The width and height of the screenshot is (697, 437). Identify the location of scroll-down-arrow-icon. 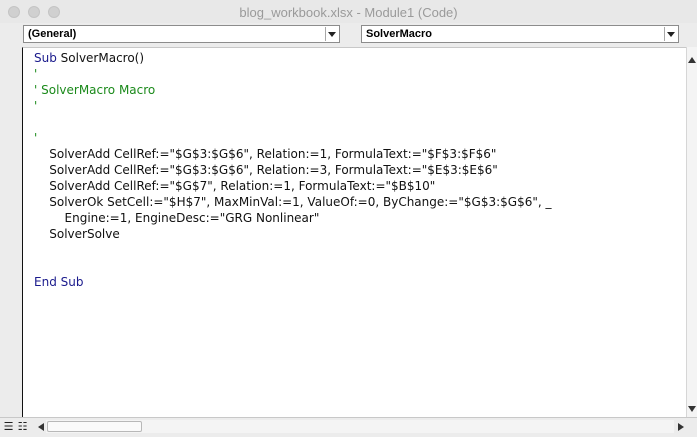
(692, 409).